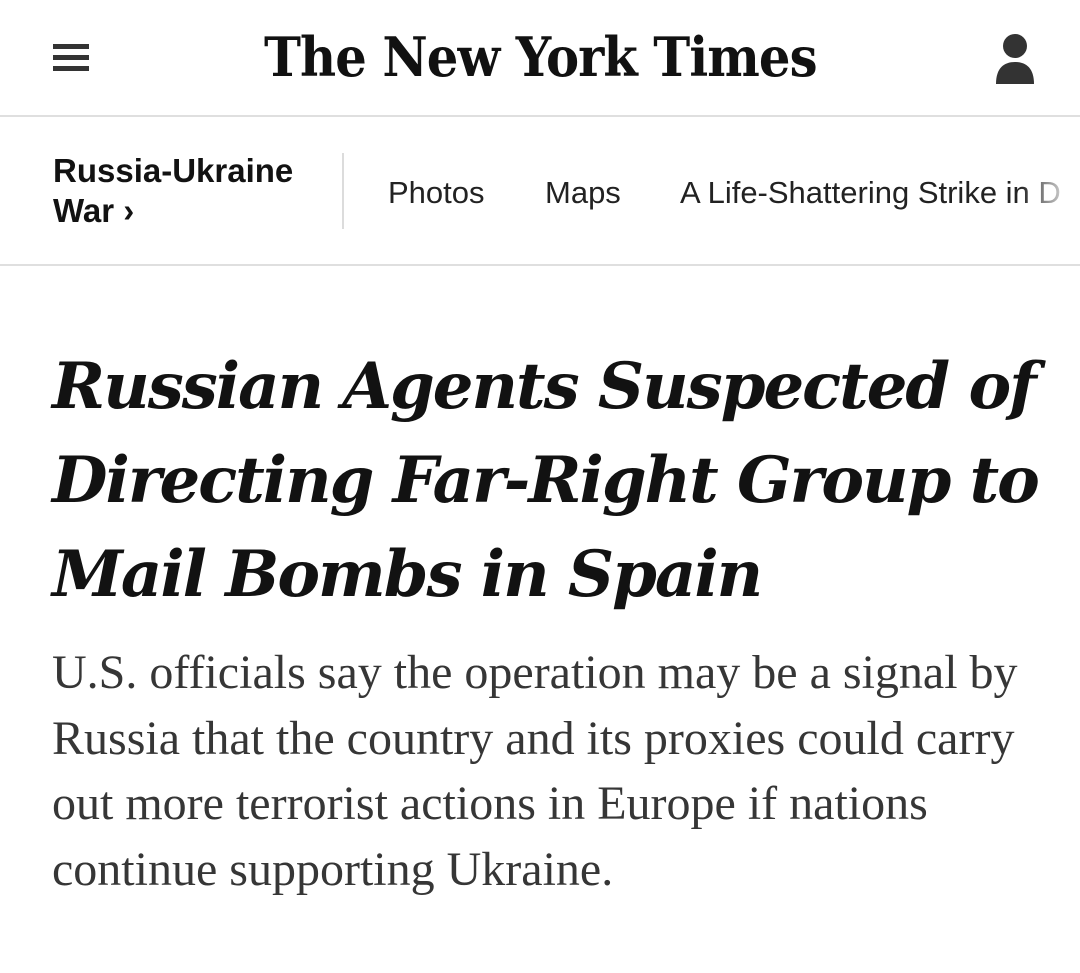 This screenshot has height=973, width=1080. I want to click on nav-link-life-shattering-strike: A Life-Shattering Strike in D, so click(870, 193).